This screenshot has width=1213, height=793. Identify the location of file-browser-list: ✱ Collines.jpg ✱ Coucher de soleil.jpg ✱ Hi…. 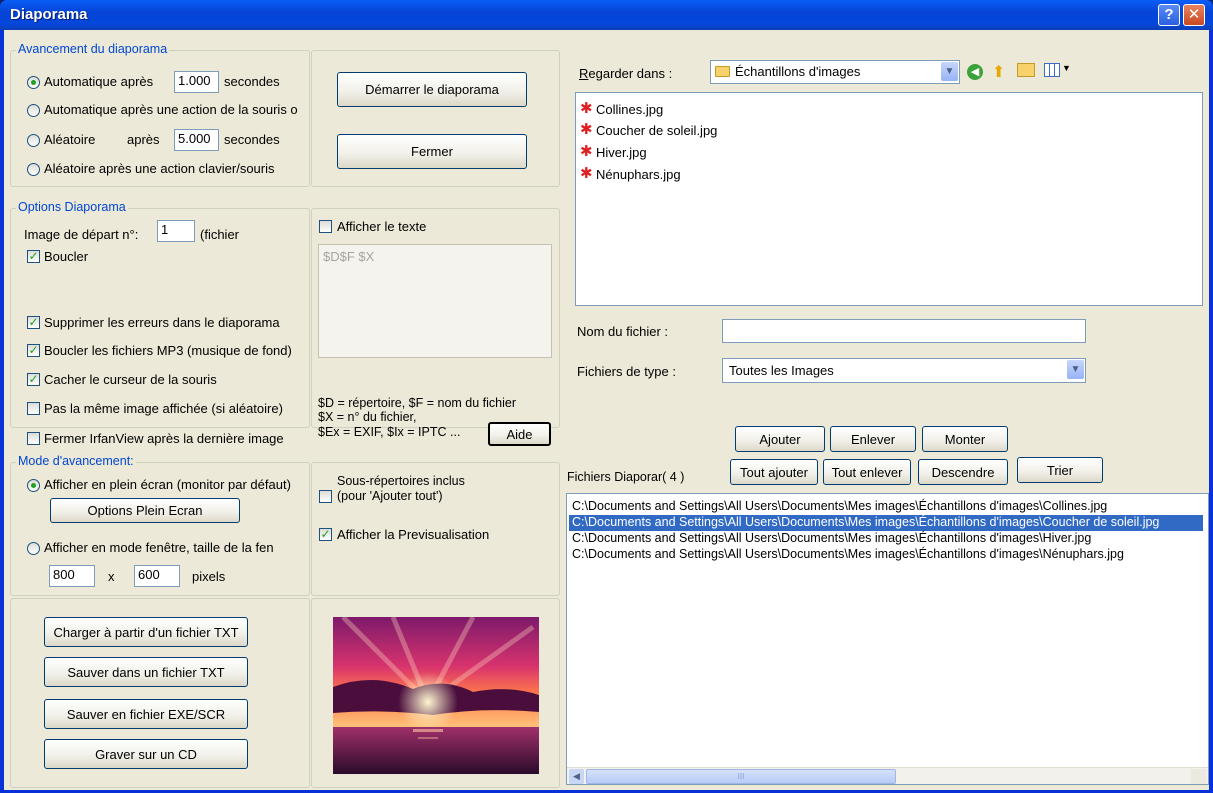
(889, 199).